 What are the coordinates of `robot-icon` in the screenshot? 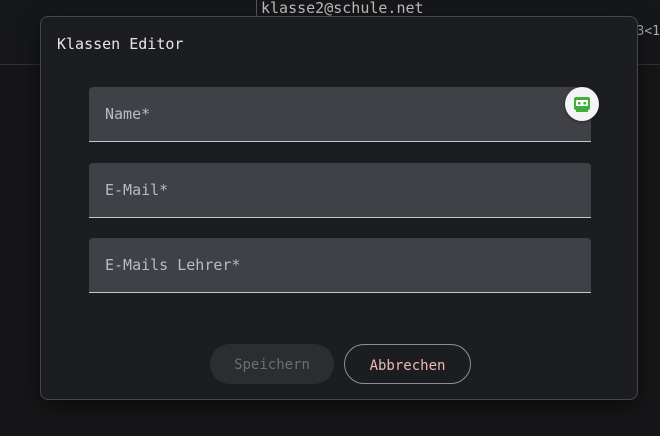 It's located at (582, 104).